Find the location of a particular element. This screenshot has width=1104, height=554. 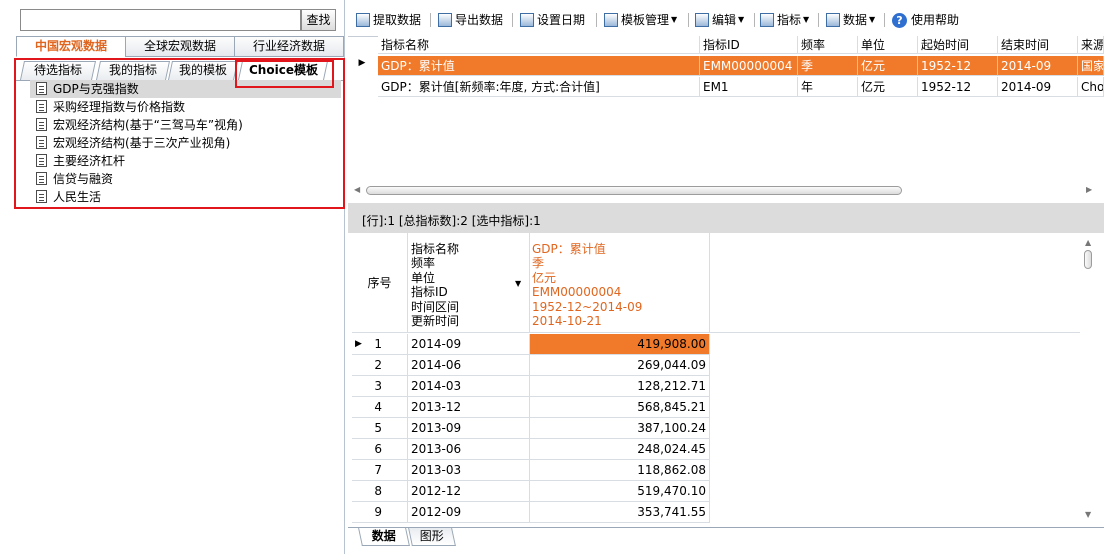

table-row-value: 387,100.24 is located at coordinates (620, 428).